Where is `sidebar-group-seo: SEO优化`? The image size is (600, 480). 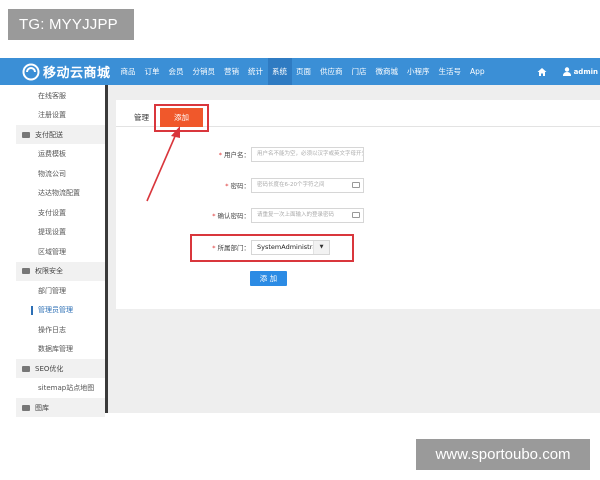
sidebar-group-seo: SEO优化 is located at coordinates (60, 368).